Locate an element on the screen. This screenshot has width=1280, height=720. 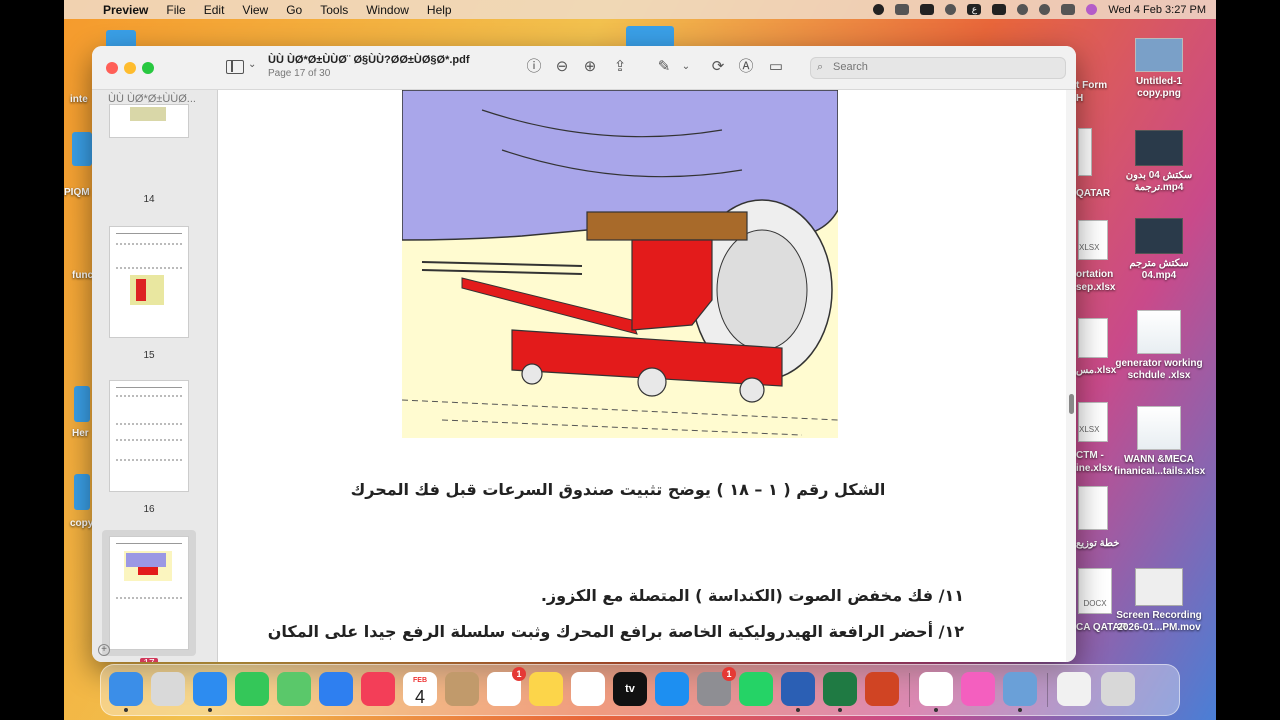
notes-icon is located at coordinates (546, 689).